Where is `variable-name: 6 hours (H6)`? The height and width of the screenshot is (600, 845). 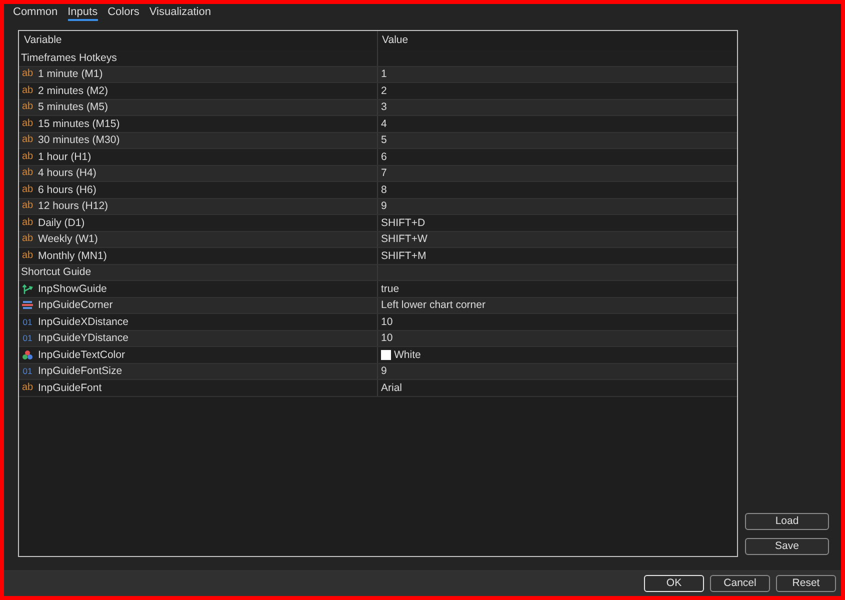 variable-name: 6 hours (H6) is located at coordinates (67, 190).